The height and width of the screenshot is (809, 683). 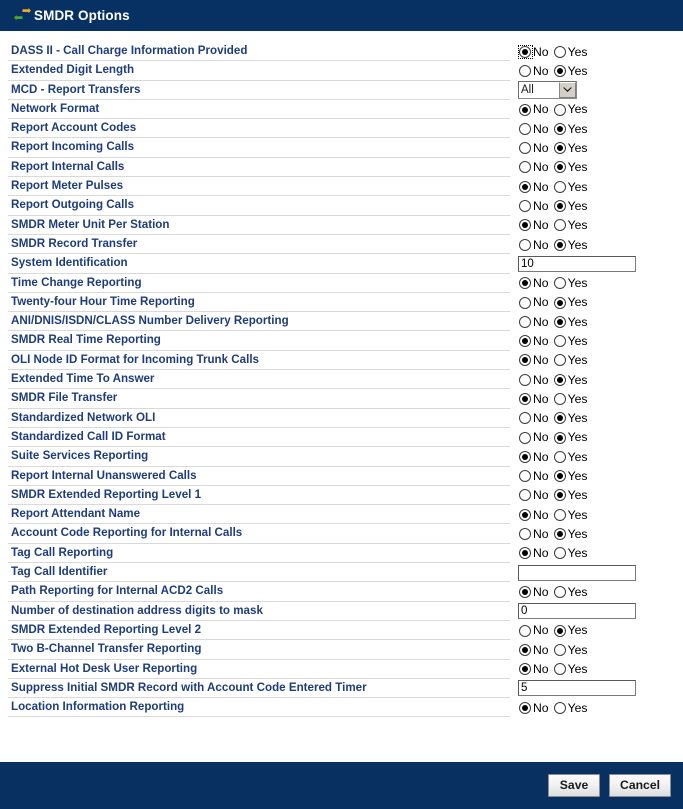 What do you see at coordinates (640, 785) in the screenshot?
I see `cancel-button: Cancel` at bounding box center [640, 785].